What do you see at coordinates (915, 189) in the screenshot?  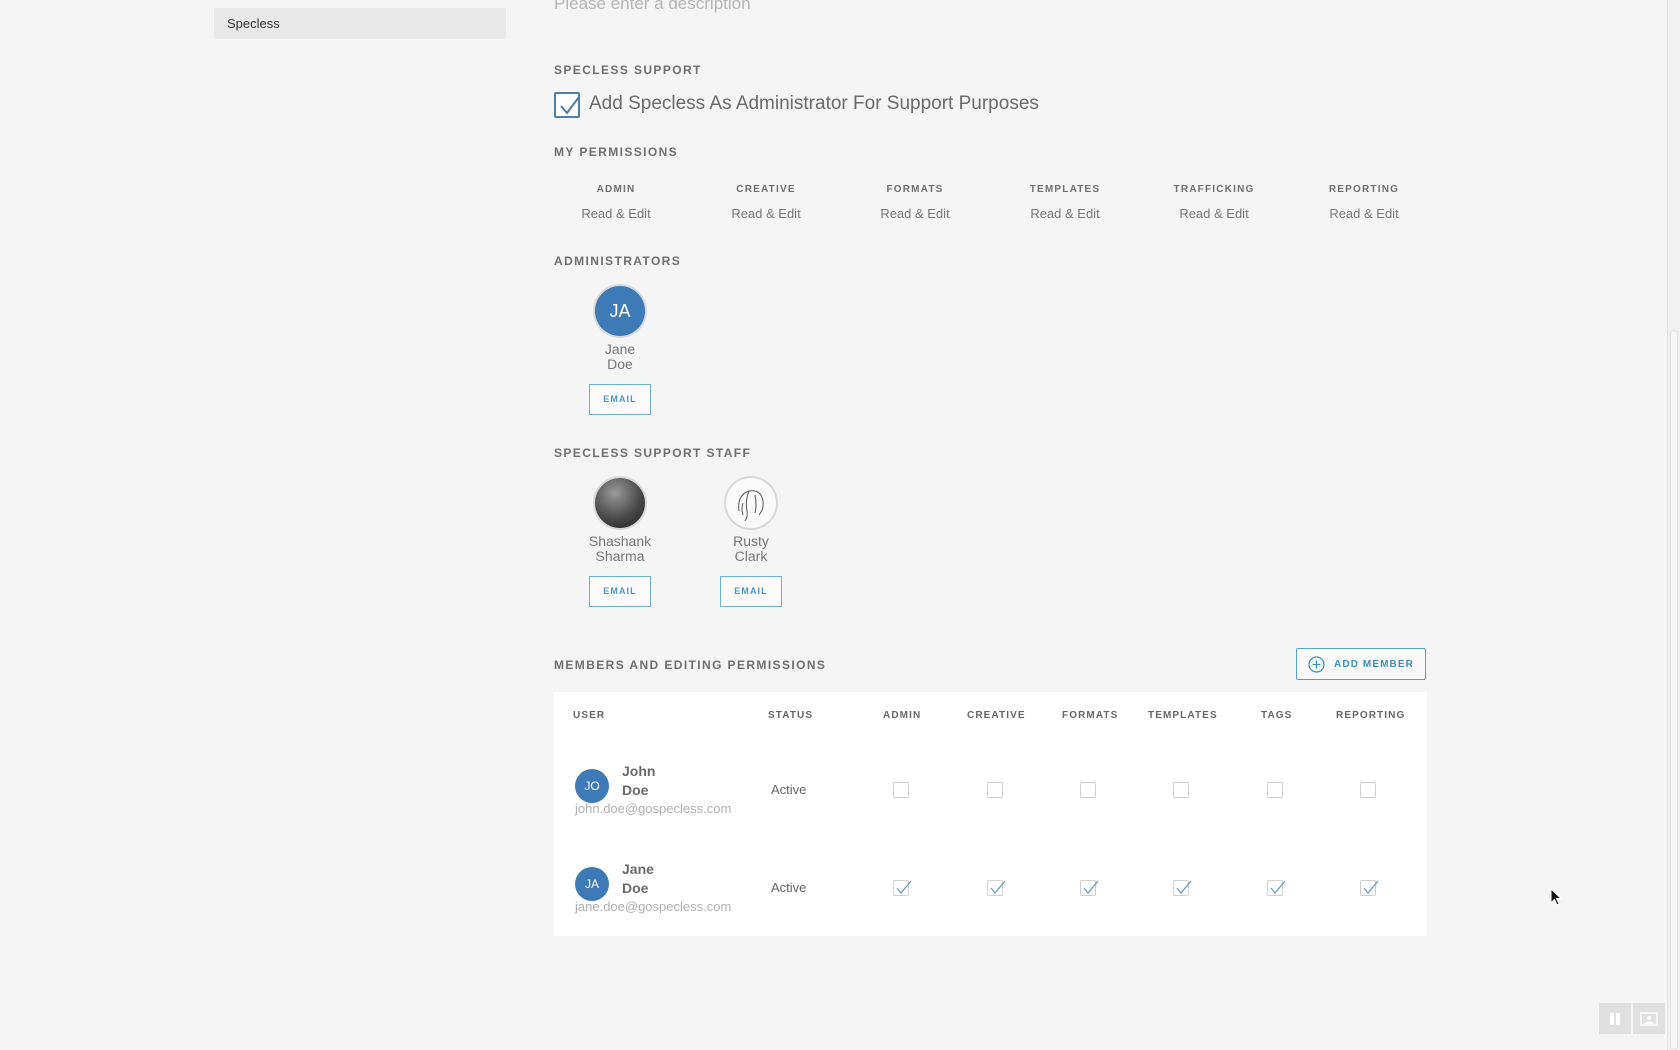 I see `permission-header: FORMATS` at bounding box center [915, 189].